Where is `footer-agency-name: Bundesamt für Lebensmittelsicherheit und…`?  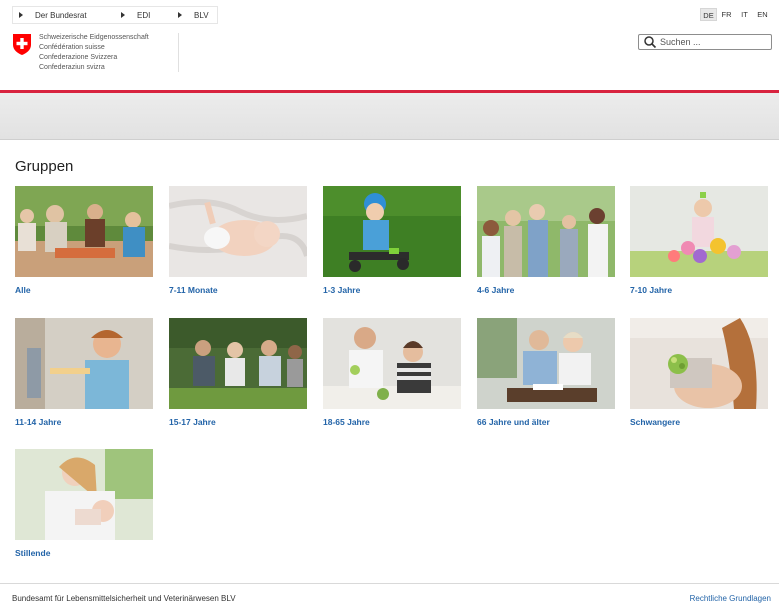 footer-agency-name: Bundesamt für Lebensmittelsicherheit und… is located at coordinates (124, 598).